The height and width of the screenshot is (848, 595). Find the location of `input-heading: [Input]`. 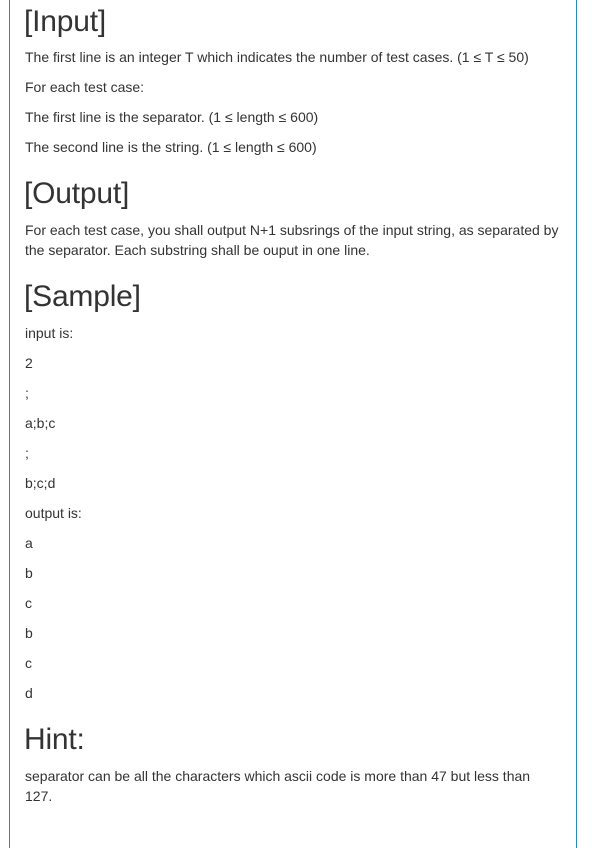

input-heading: [Input] is located at coordinates (65, 21).